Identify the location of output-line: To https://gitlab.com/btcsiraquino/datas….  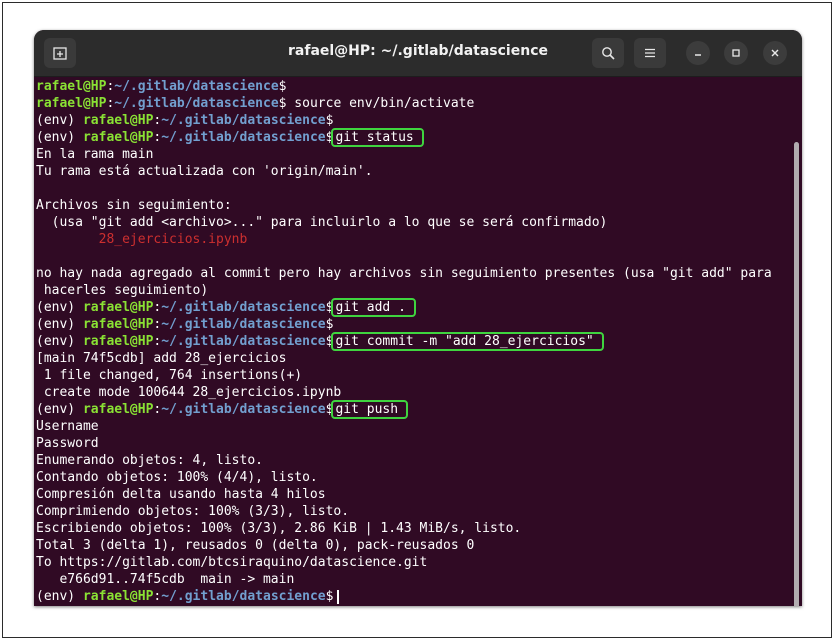
(232, 562).